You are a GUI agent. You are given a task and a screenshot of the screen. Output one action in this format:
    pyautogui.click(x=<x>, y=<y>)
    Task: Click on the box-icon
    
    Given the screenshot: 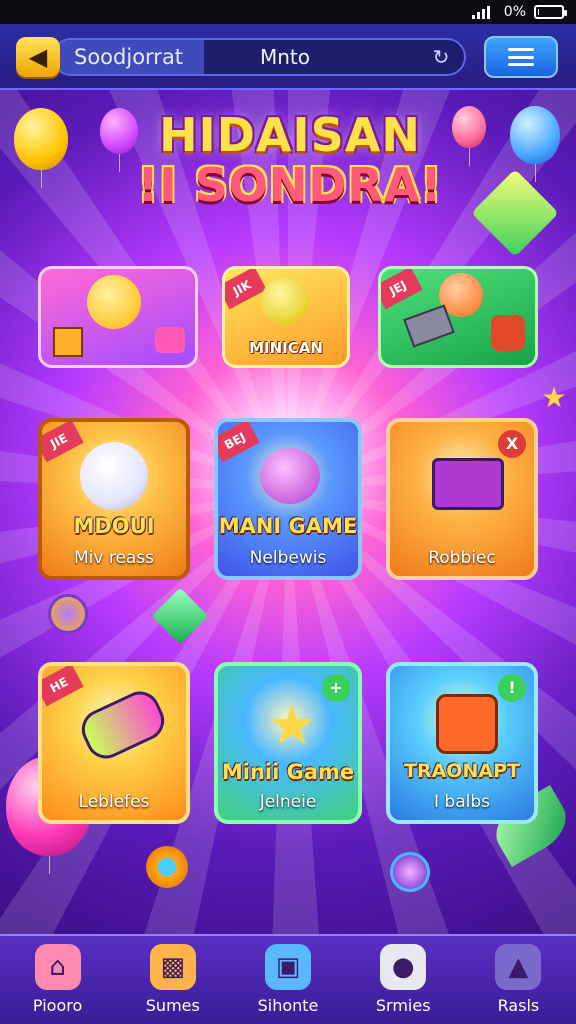 What is the action you would take?
    pyautogui.click(x=68, y=342)
    